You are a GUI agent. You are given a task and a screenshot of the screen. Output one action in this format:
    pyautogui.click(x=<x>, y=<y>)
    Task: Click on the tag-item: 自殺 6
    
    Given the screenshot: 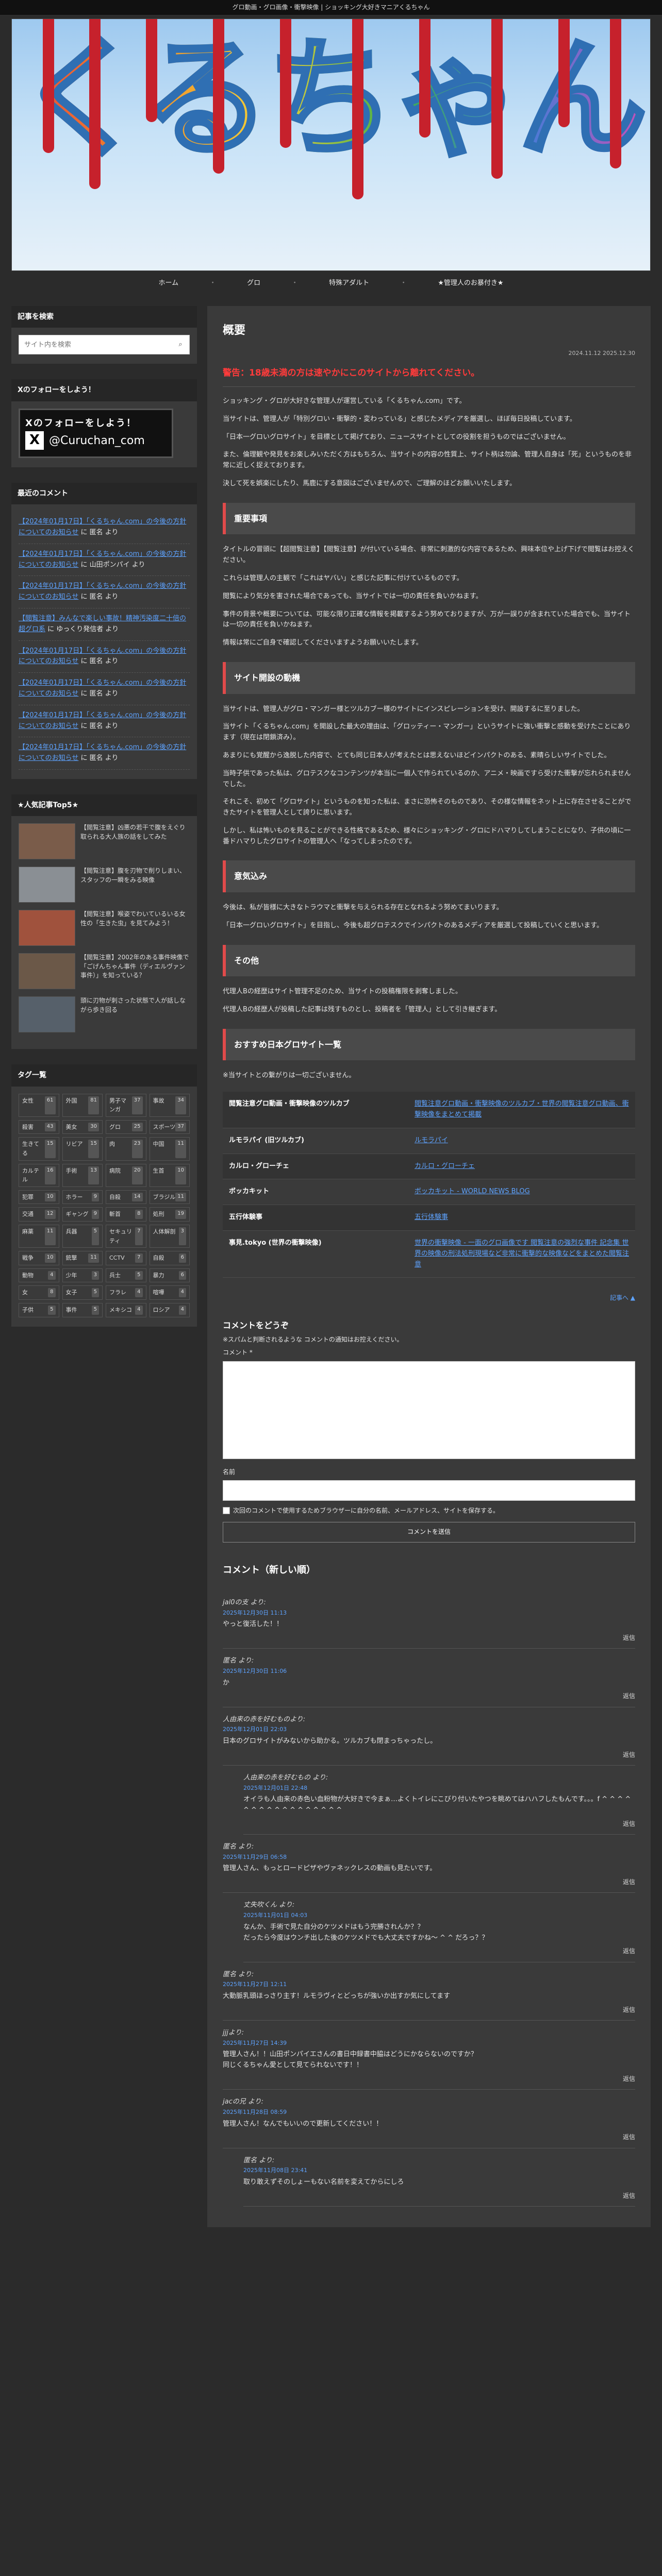 What is the action you would take?
    pyautogui.click(x=169, y=1258)
    